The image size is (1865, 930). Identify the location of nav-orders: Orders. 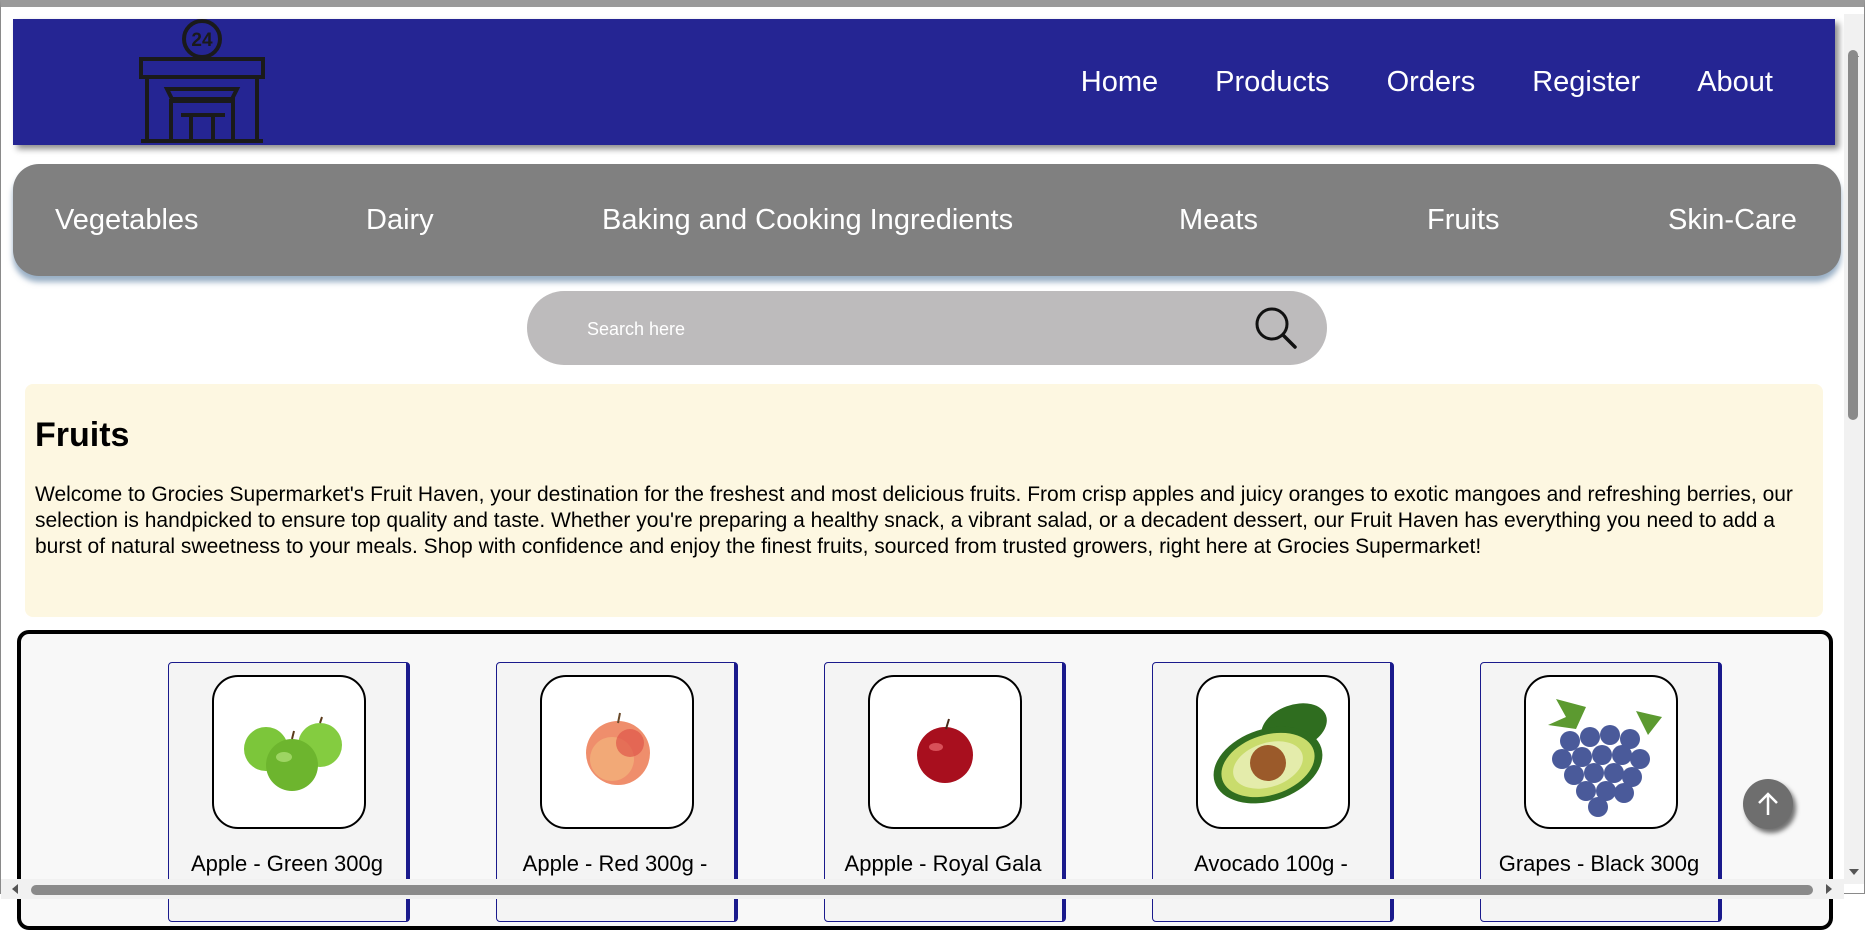
(1431, 82).